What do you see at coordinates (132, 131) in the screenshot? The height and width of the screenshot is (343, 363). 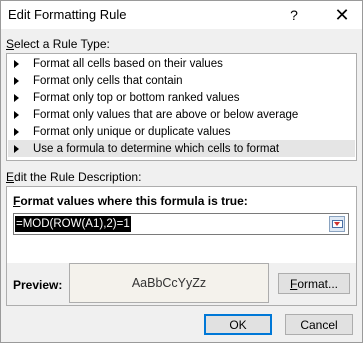 I see `rule-type-item-label: Format only unique or duplicate values` at bounding box center [132, 131].